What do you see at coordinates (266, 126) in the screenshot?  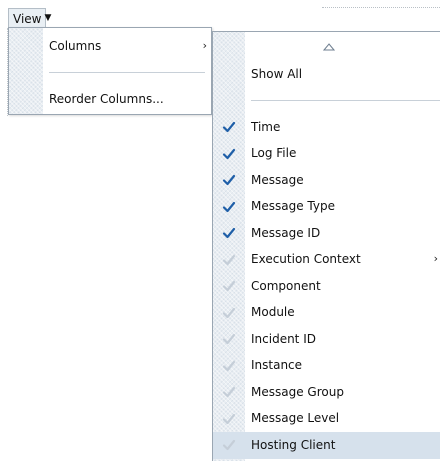 I see `menu-item-label: Time` at bounding box center [266, 126].